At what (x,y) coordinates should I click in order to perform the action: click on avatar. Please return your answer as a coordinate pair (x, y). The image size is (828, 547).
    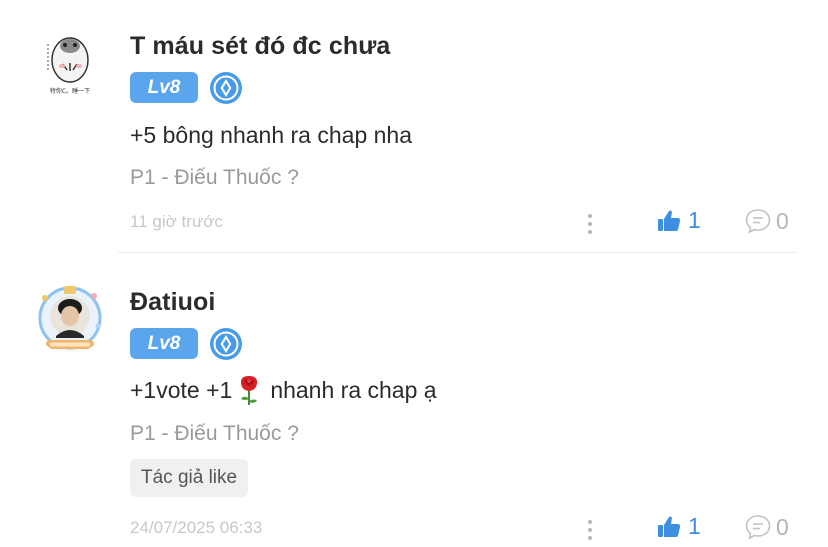
    Looking at the image, I should click on (70, 318).